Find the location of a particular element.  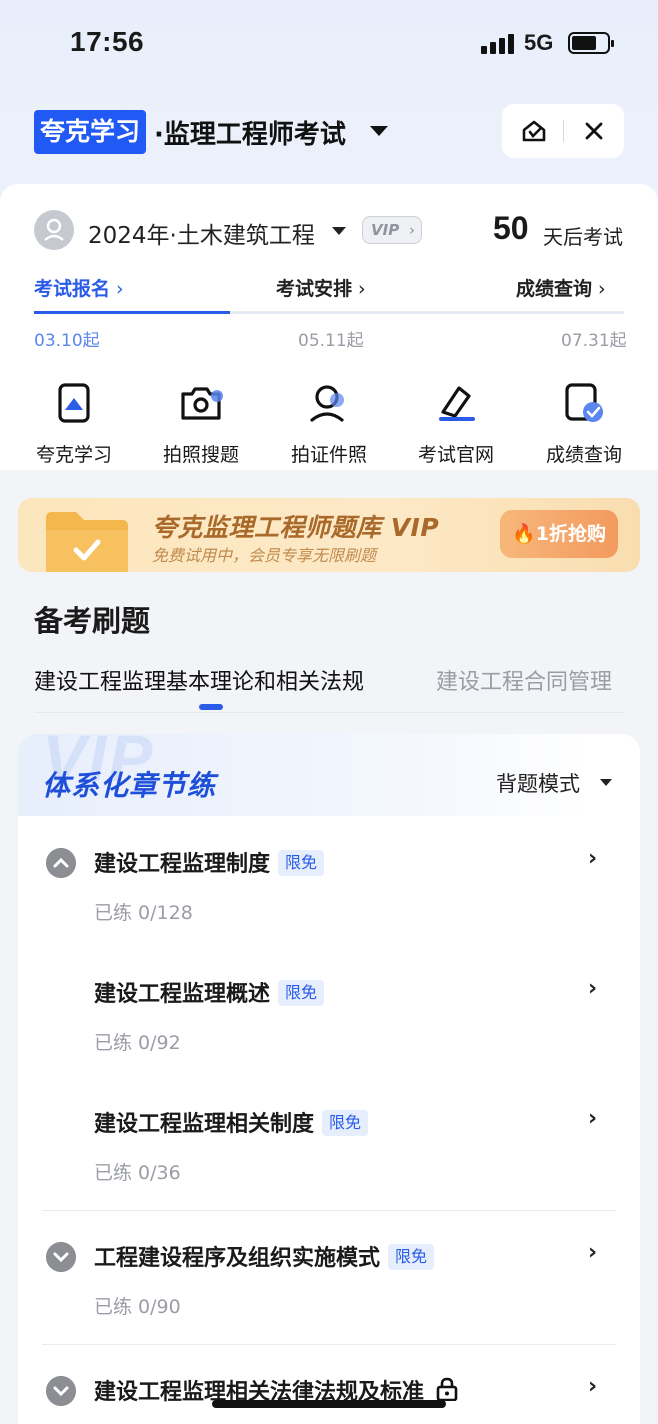

mode-selector: 背题模式 is located at coordinates (538, 783).